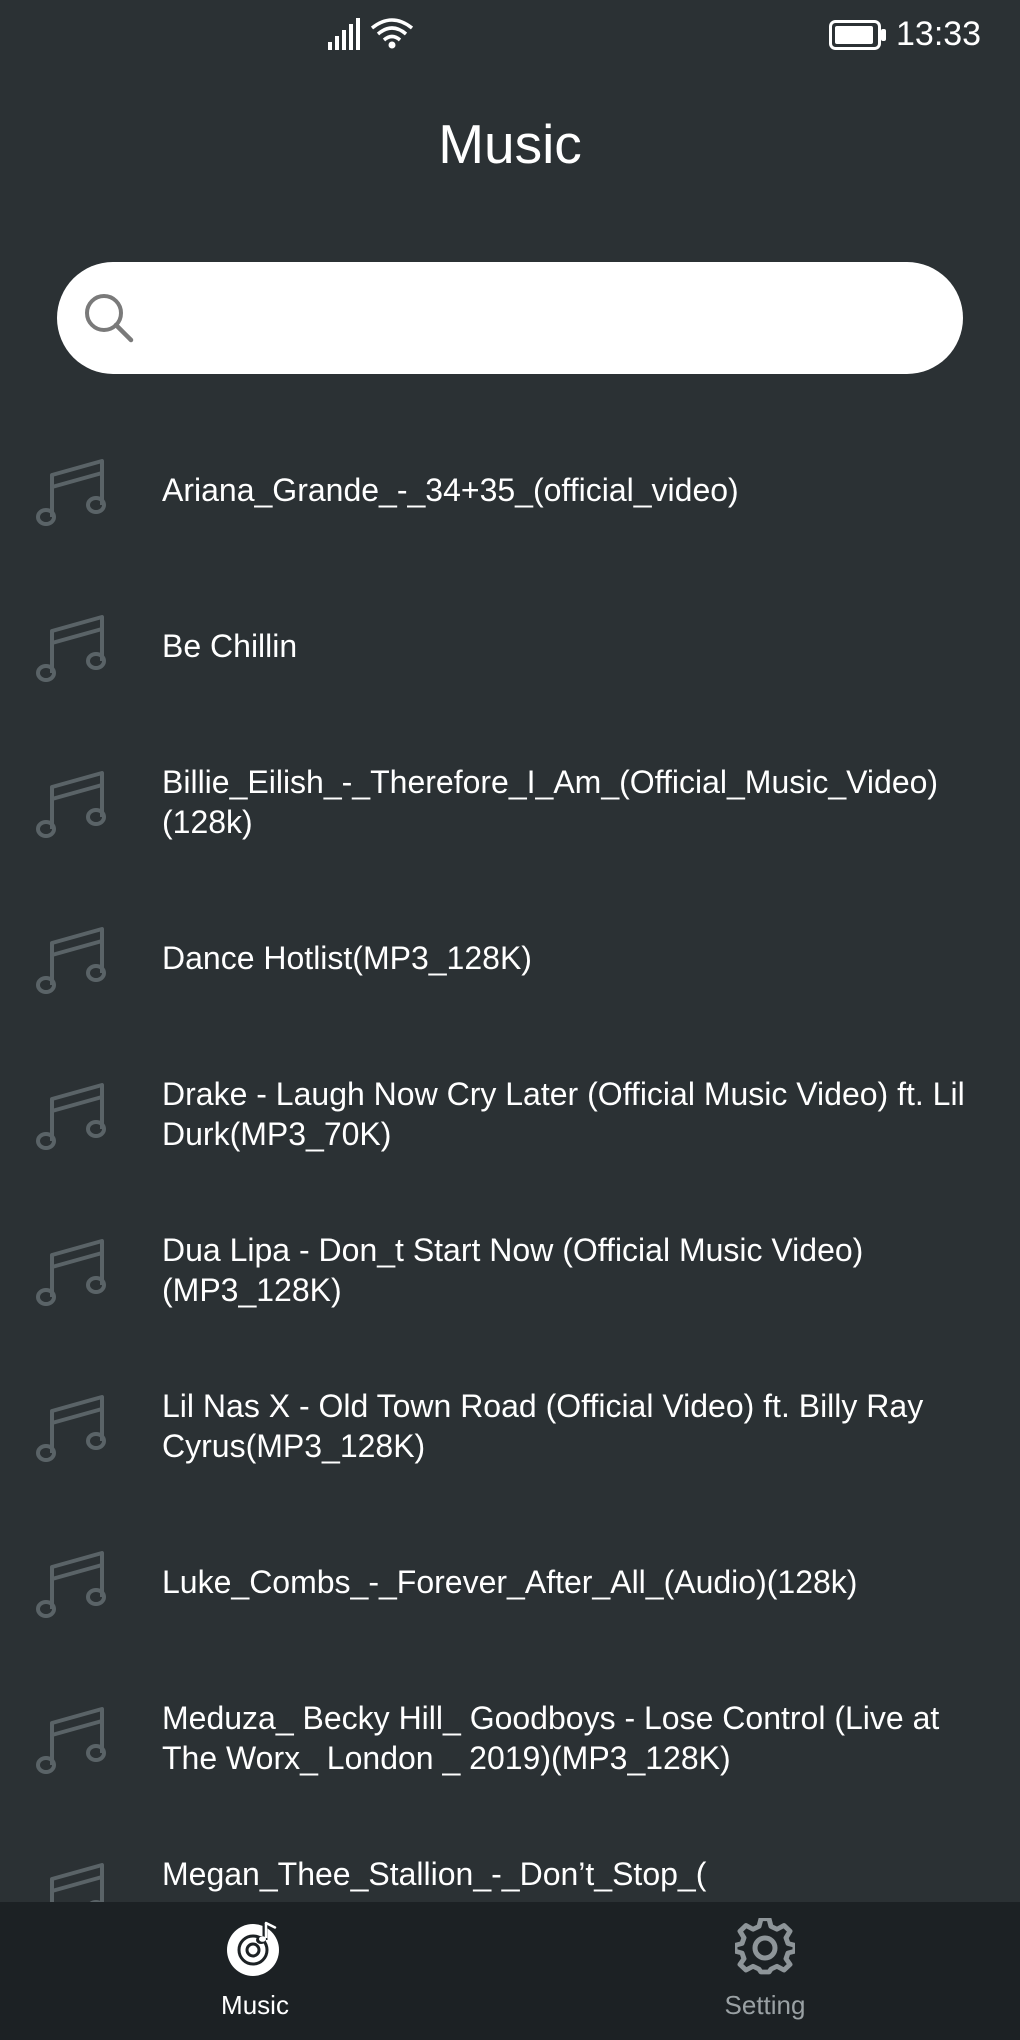  What do you see at coordinates (450, 490) in the screenshot?
I see `song-title: Ariana_Grande_-_34+35_(official_video)` at bounding box center [450, 490].